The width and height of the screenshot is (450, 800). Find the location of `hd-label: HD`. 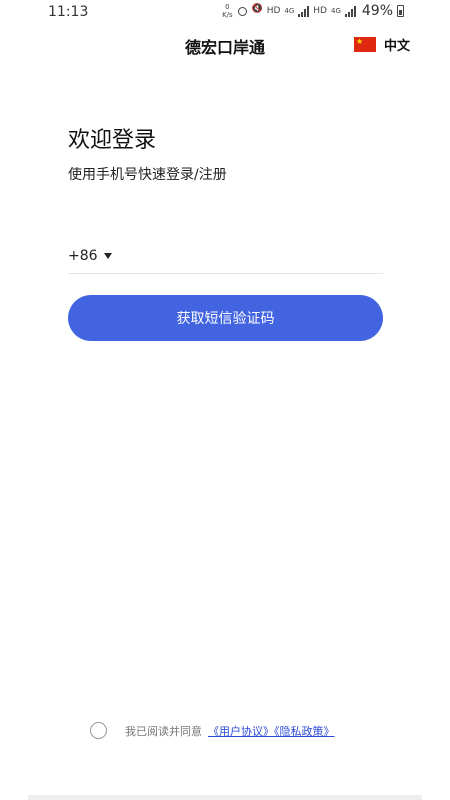

hd-label: HD is located at coordinates (273, 11).